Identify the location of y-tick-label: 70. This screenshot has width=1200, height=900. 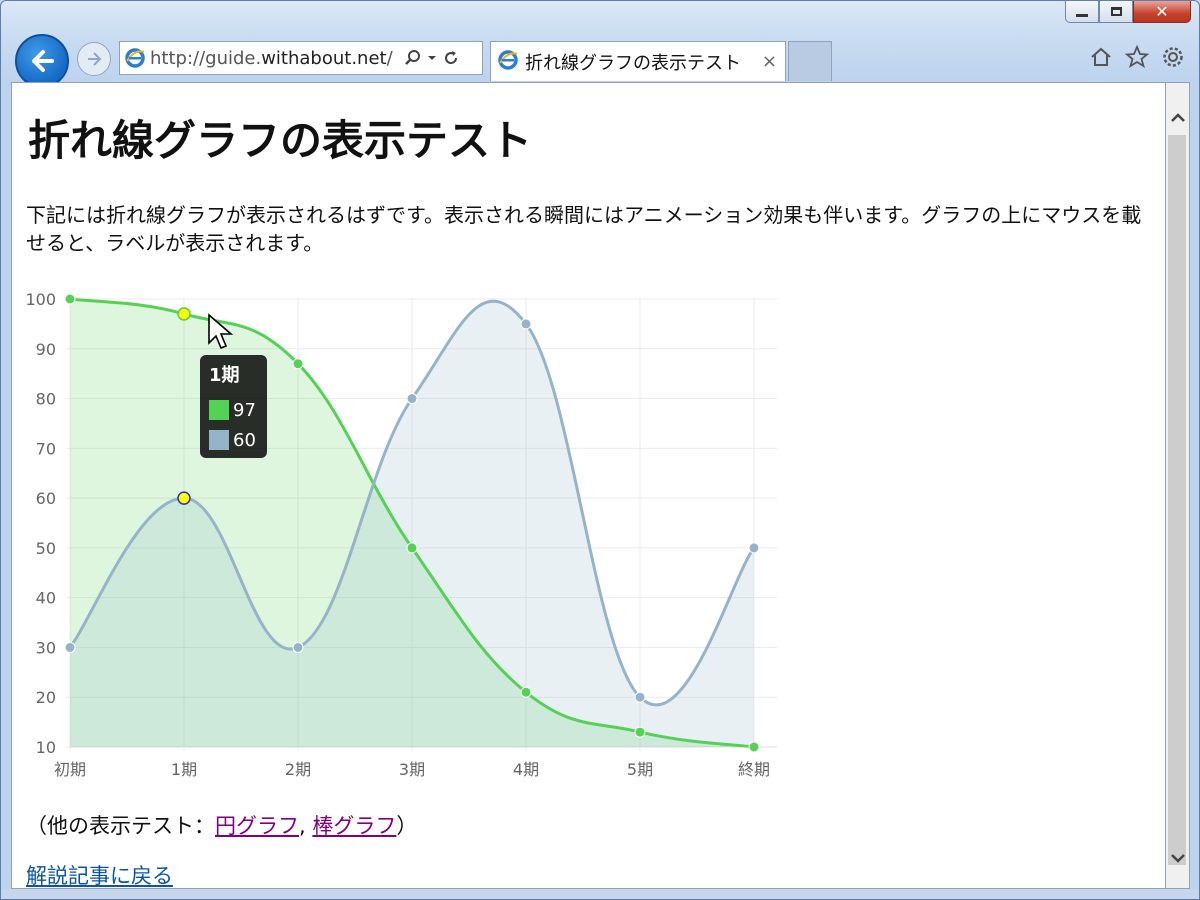
(46, 448).